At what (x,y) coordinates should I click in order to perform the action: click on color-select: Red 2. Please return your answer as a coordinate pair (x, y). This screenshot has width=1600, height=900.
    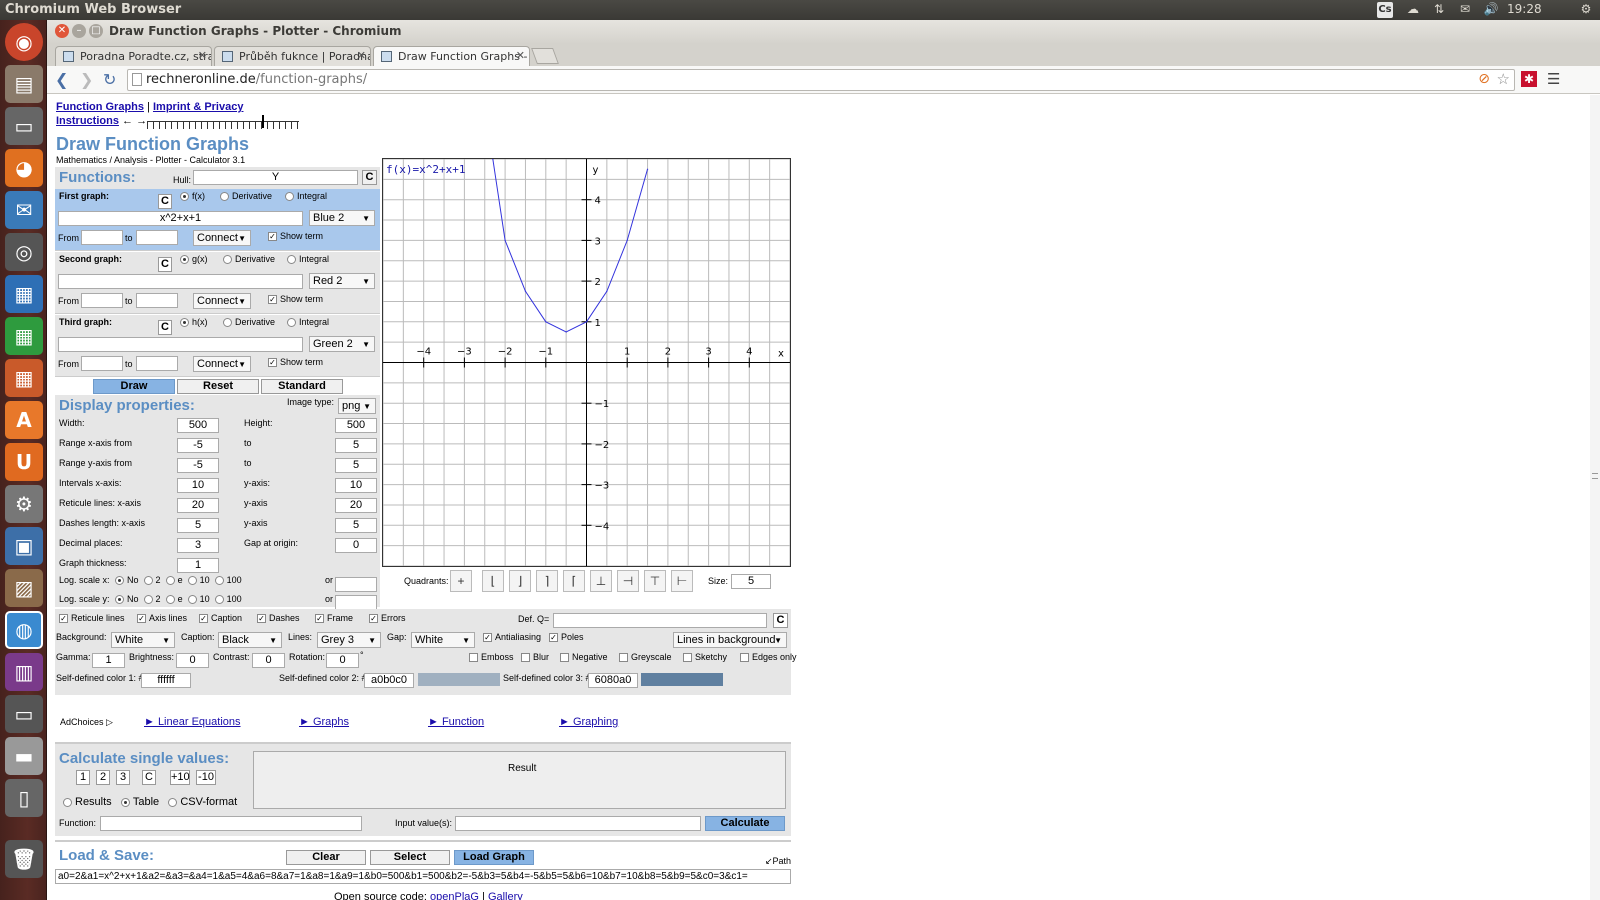
    Looking at the image, I should click on (342, 281).